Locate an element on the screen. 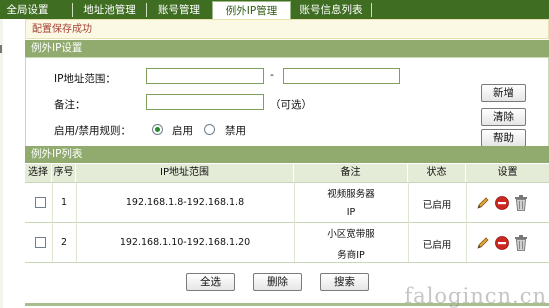 The image size is (549, 308). search-button: 搜索 is located at coordinates (344, 282).